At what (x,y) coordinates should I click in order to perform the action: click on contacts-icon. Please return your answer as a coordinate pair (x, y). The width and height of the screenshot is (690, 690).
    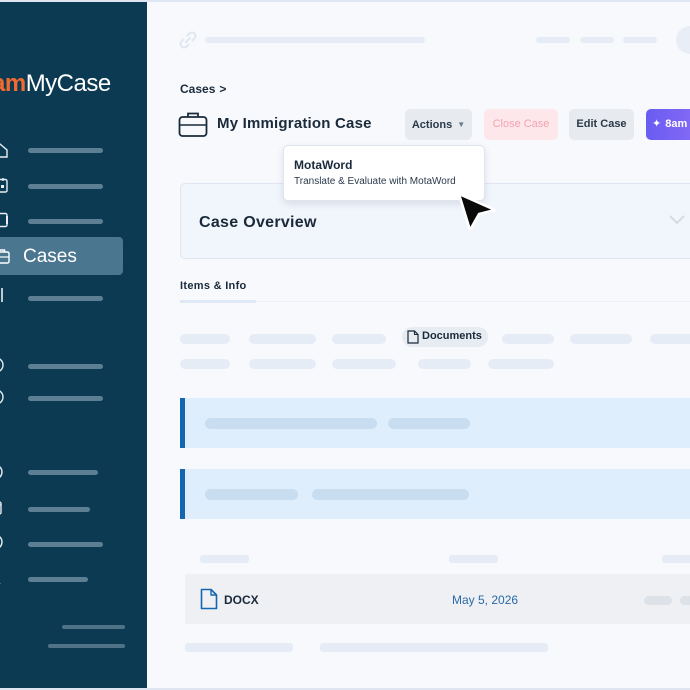
    Looking at the image, I should click on (4, 220).